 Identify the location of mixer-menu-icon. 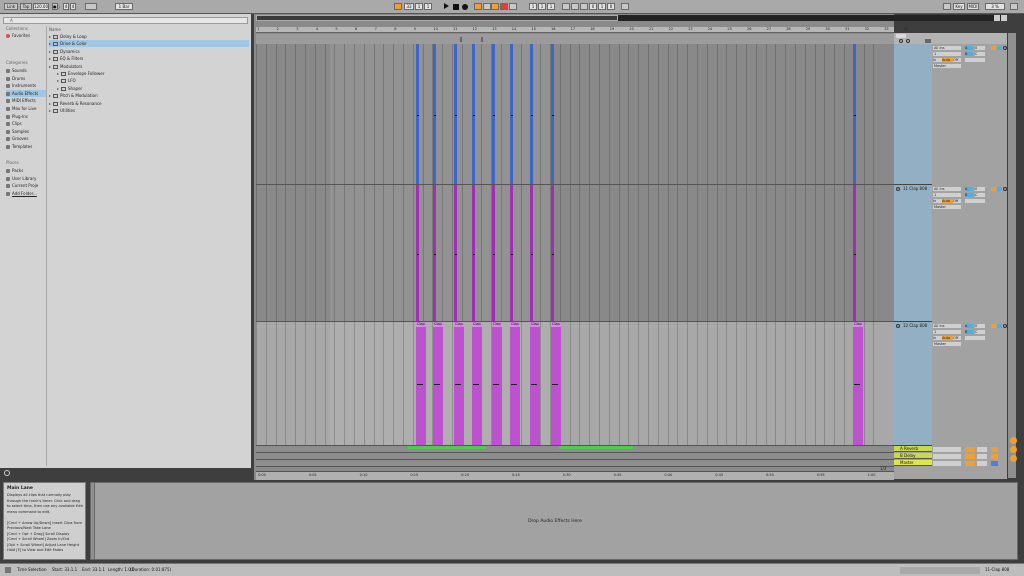
(928, 41).